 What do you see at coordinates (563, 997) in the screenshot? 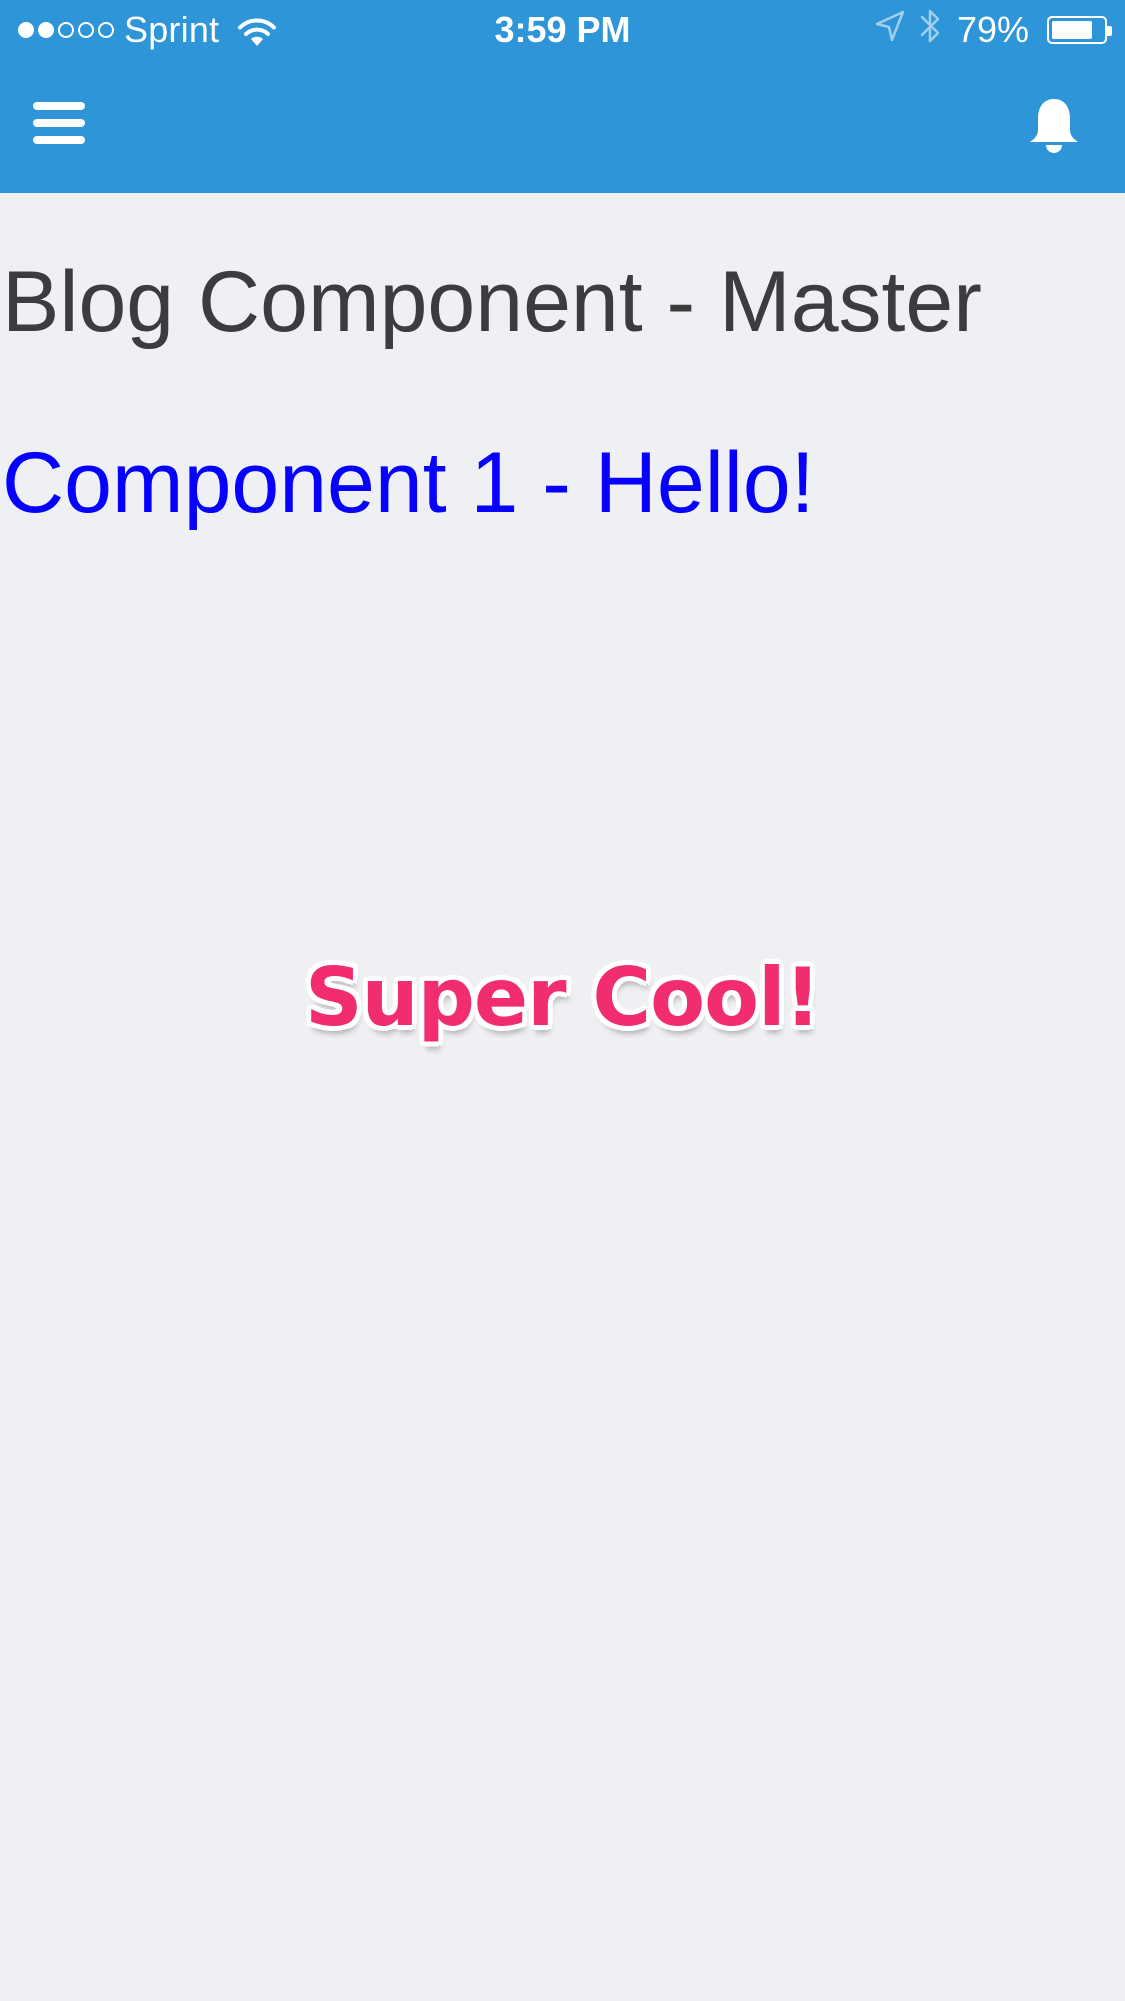
I see `super-cool-sticker: Super Cool!` at bounding box center [563, 997].